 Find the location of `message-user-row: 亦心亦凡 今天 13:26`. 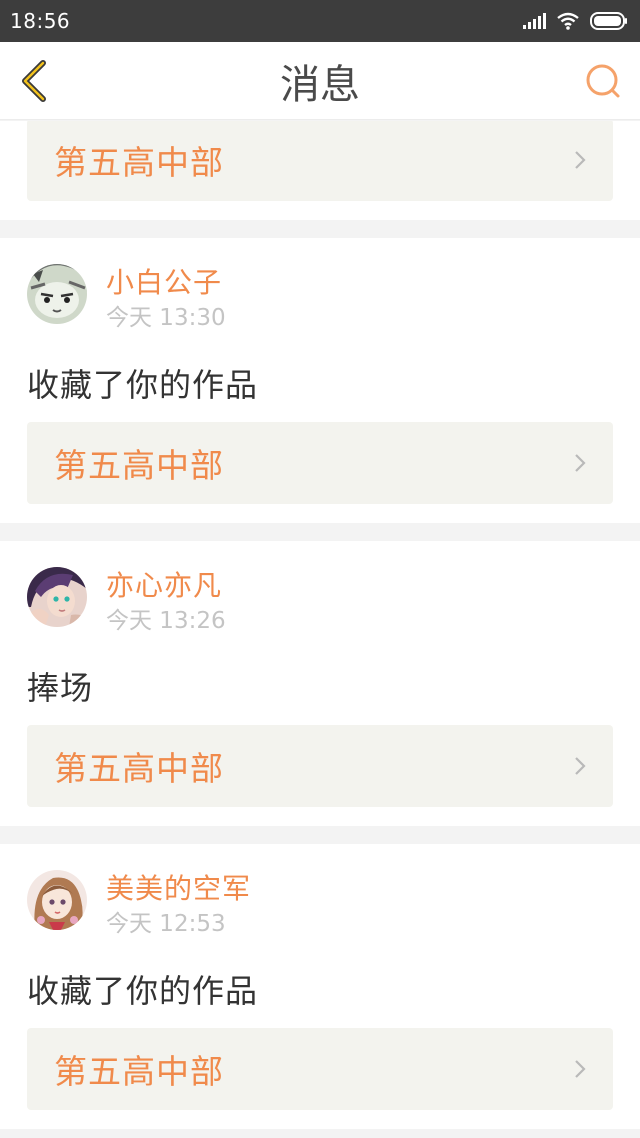

message-user-row: 亦心亦凡 今天 13:26 is located at coordinates (126, 601).